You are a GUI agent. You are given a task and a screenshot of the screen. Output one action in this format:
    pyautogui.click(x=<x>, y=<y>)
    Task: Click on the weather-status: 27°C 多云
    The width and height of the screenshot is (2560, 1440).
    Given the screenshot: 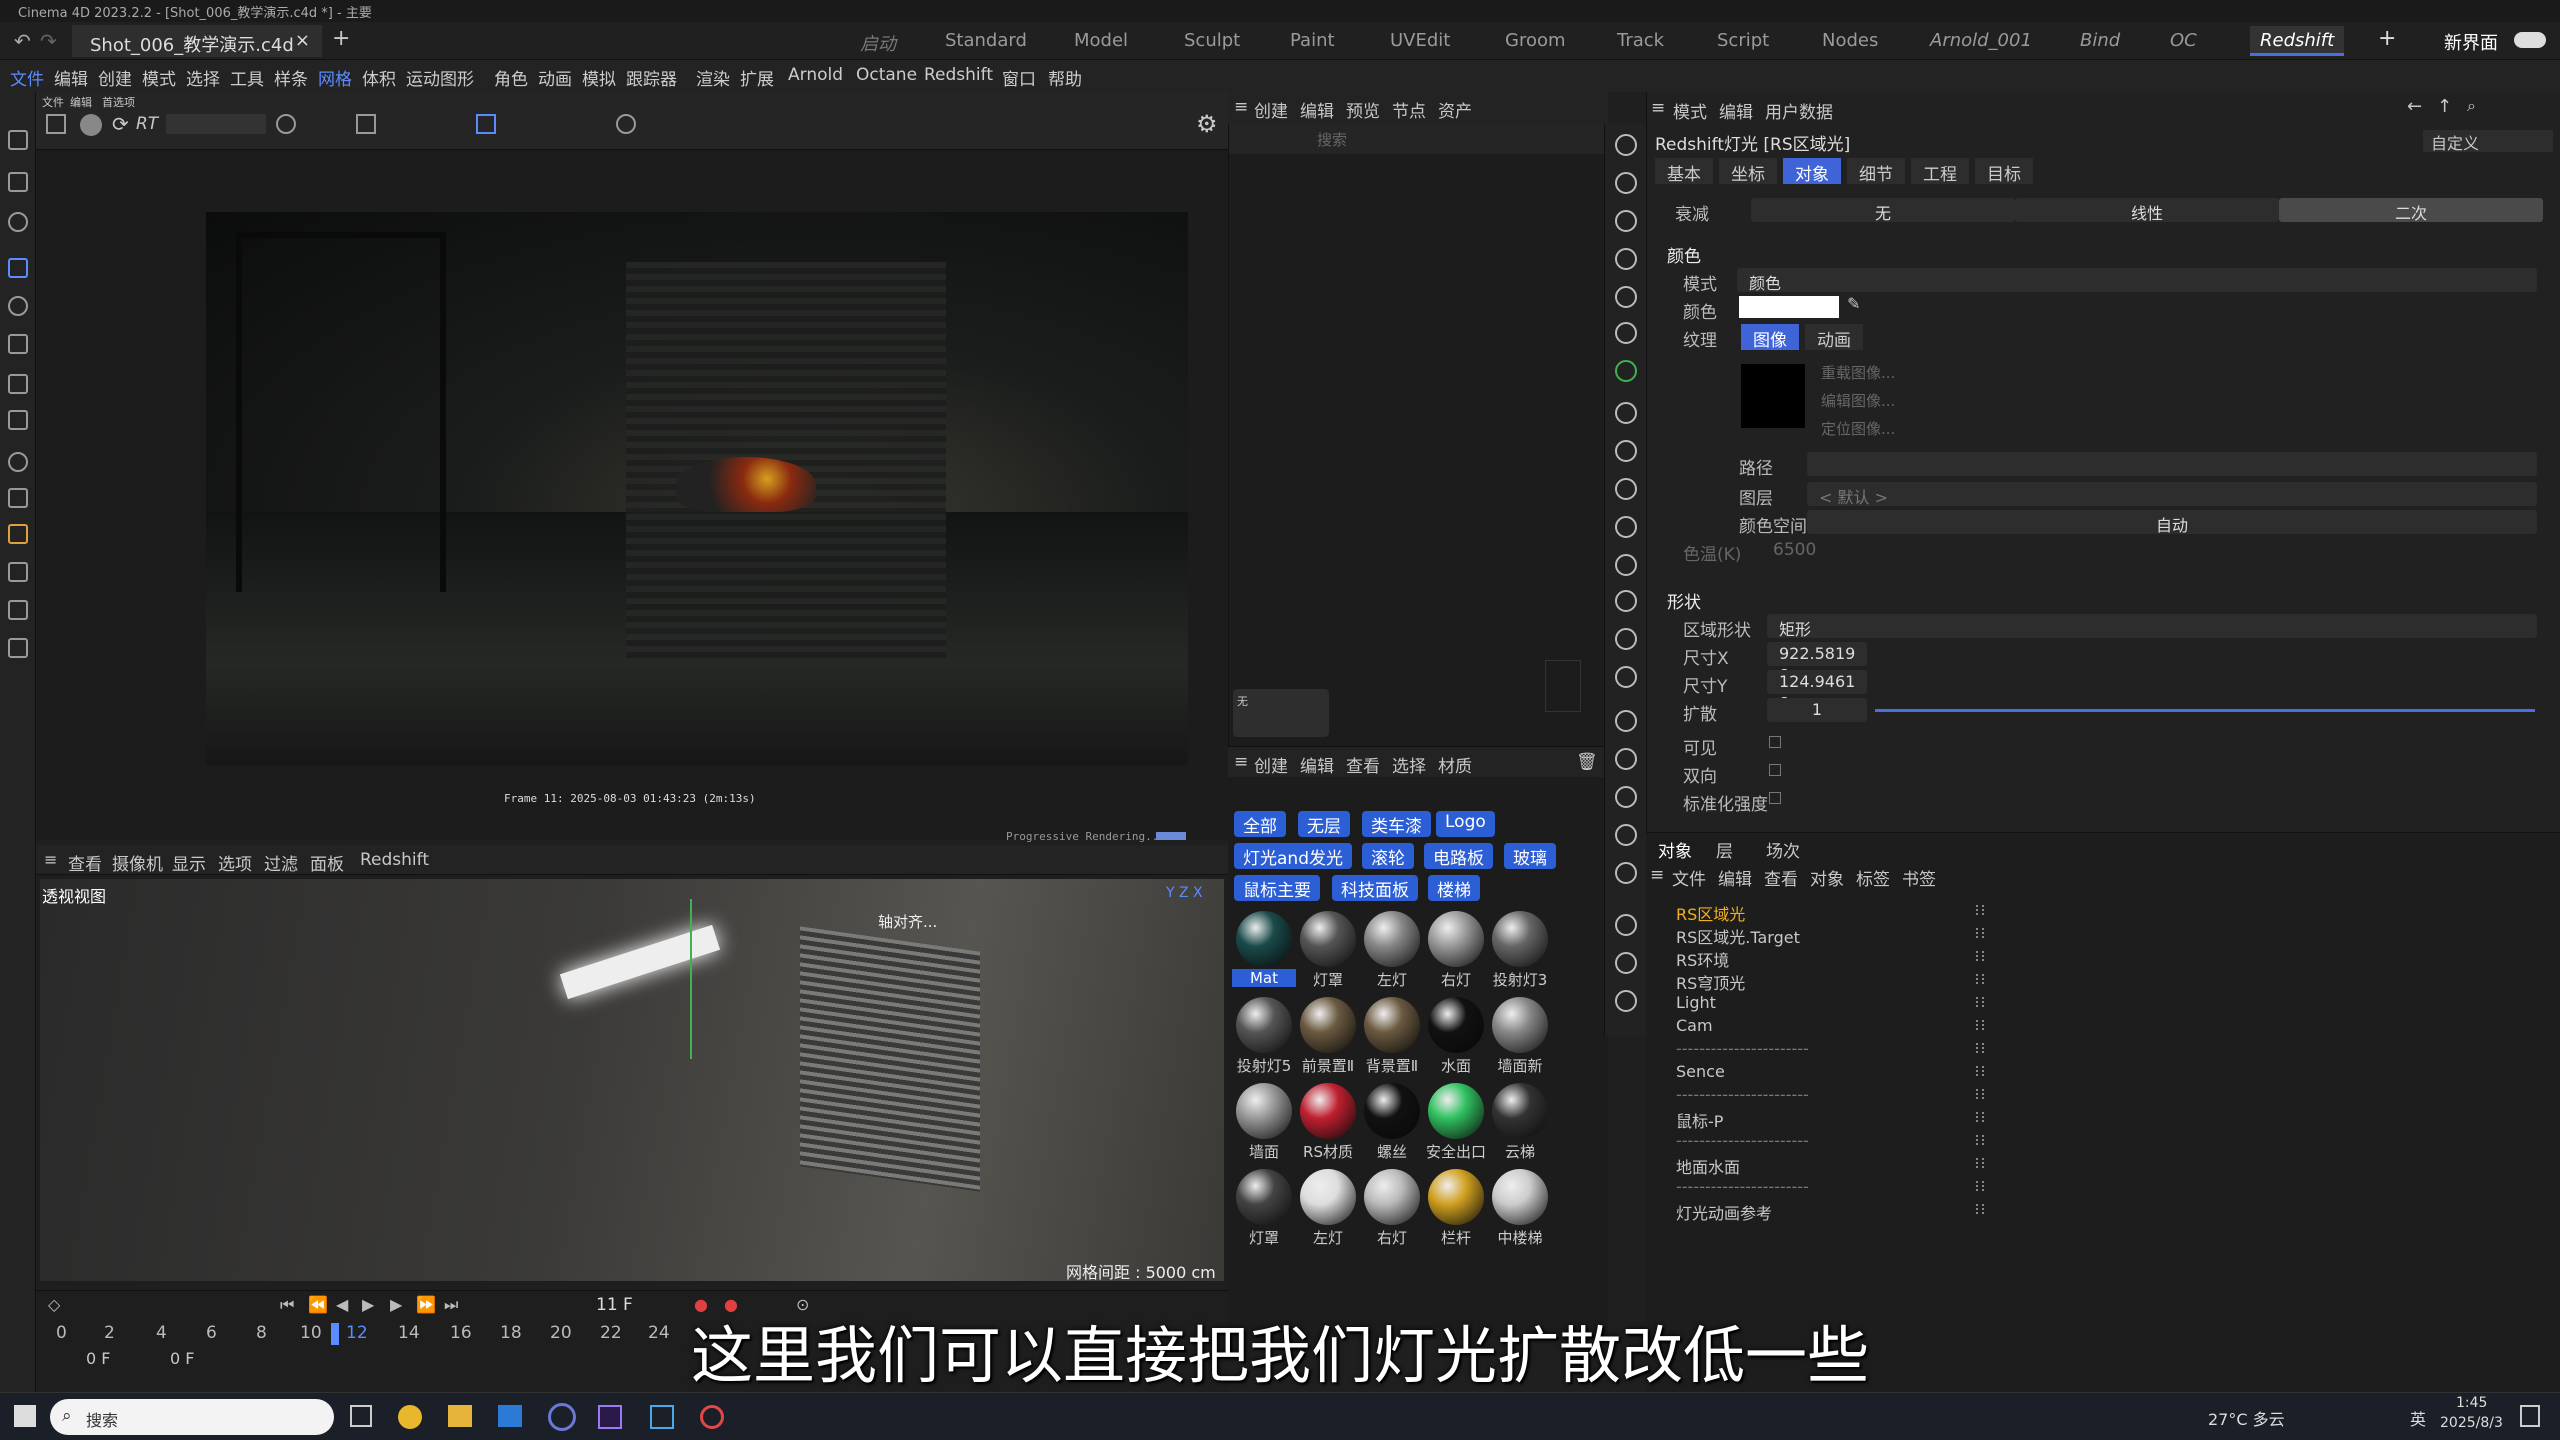 What is the action you would take?
    pyautogui.click(x=2246, y=1418)
    